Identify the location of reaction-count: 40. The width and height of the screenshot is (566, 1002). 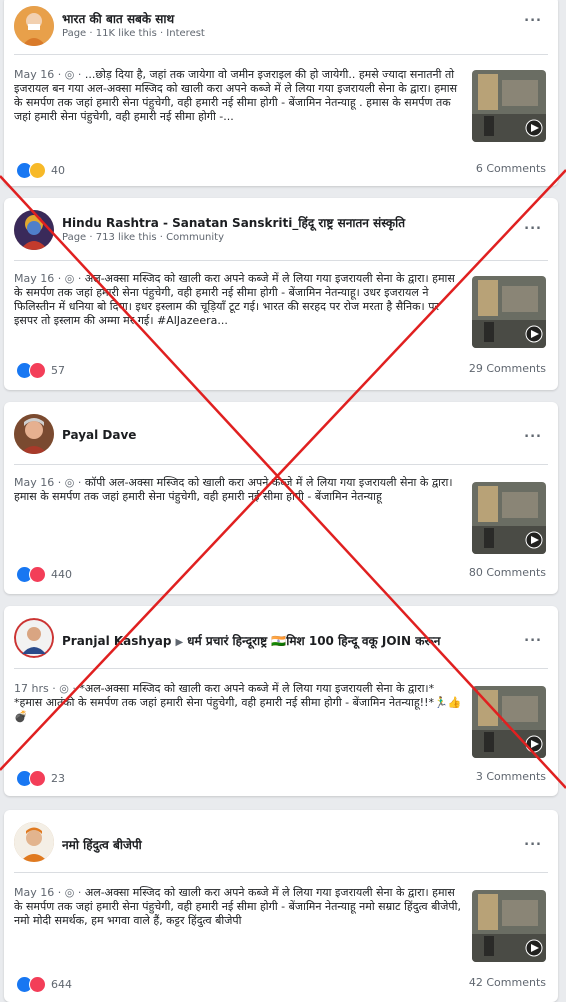
(58, 170).